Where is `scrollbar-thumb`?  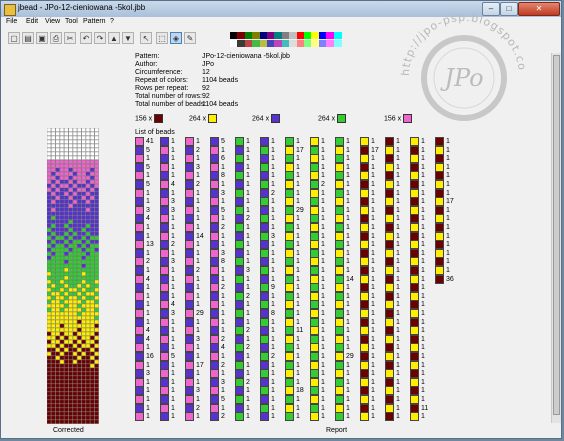 scrollbar-thumb is located at coordinates (556, 235).